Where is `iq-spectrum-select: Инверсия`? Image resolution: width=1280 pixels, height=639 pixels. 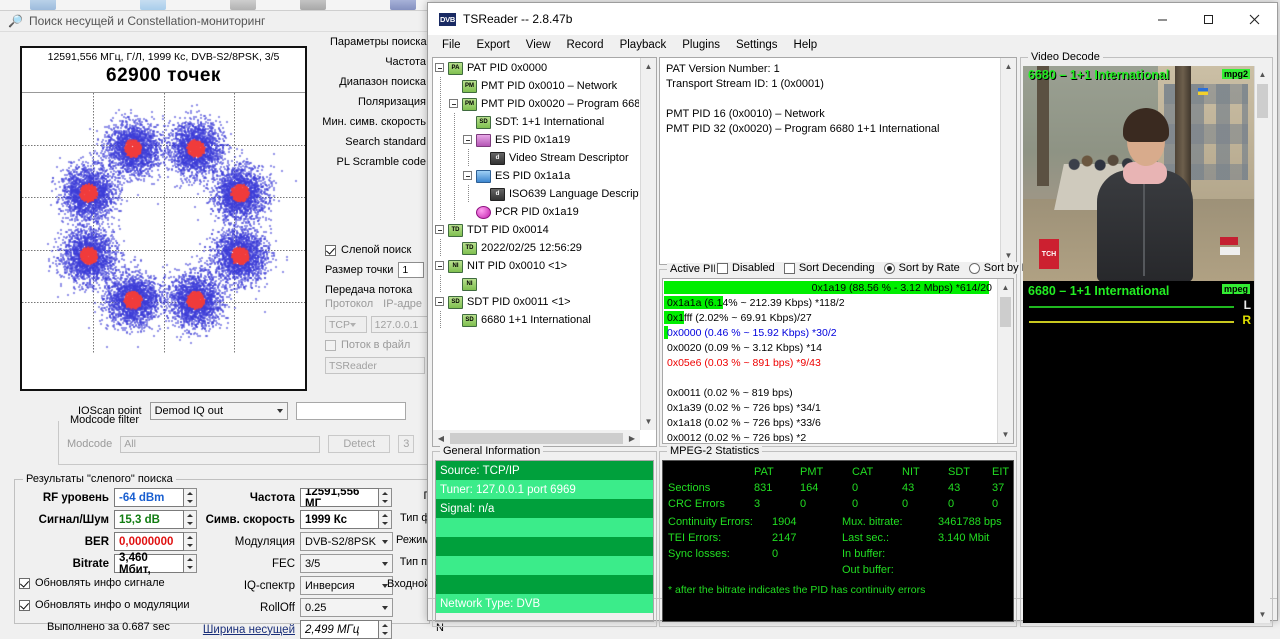 iq-spectrum-select: Инверсия is located at coordinates (346, 585).